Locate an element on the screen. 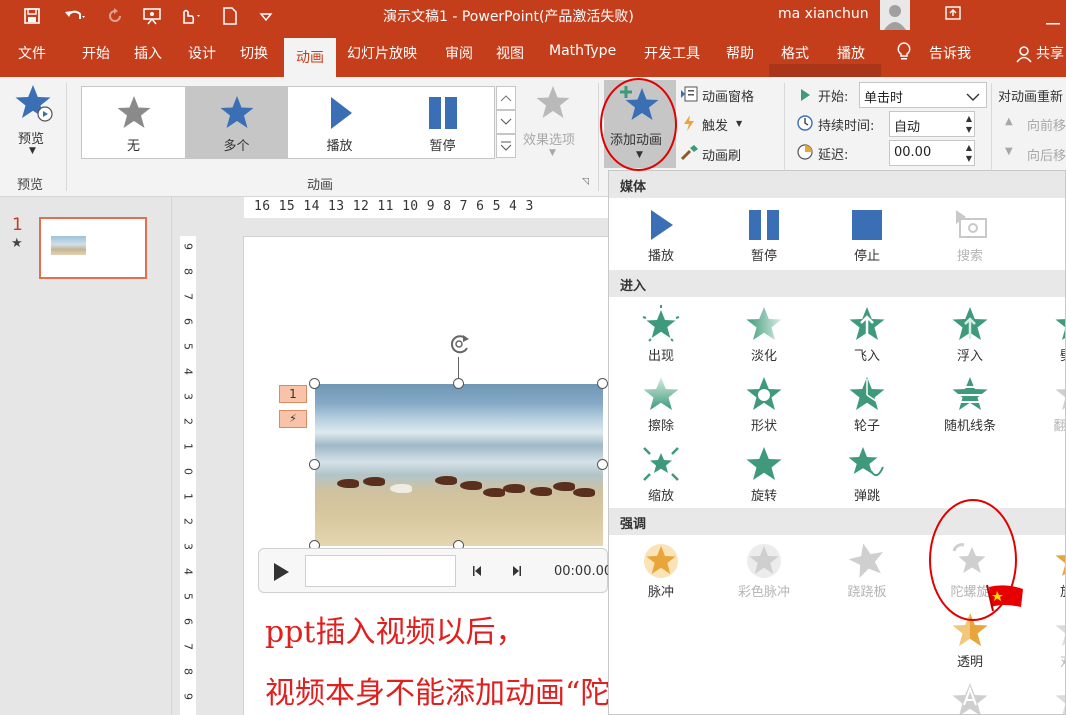 The height and width of the screenshot is (715, 1066). anim-media-pause: 暂停 is located at coordinates (764, 235).